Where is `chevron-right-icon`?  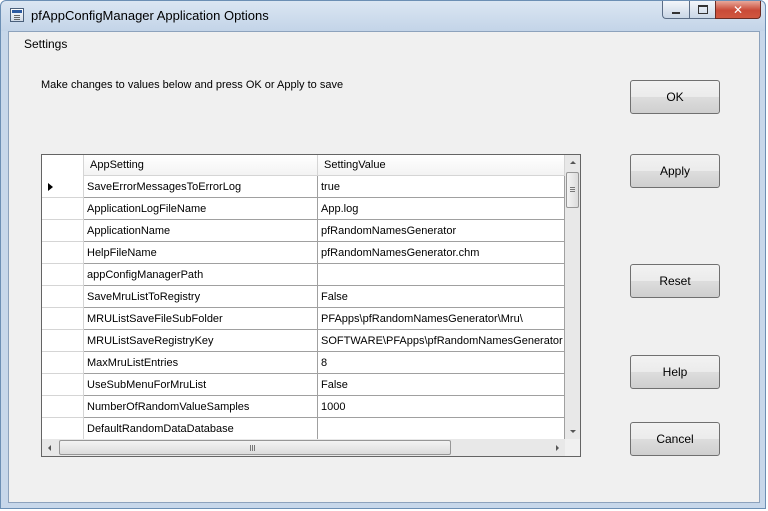 chevron-right-icon is located at coordinates (557, 447).